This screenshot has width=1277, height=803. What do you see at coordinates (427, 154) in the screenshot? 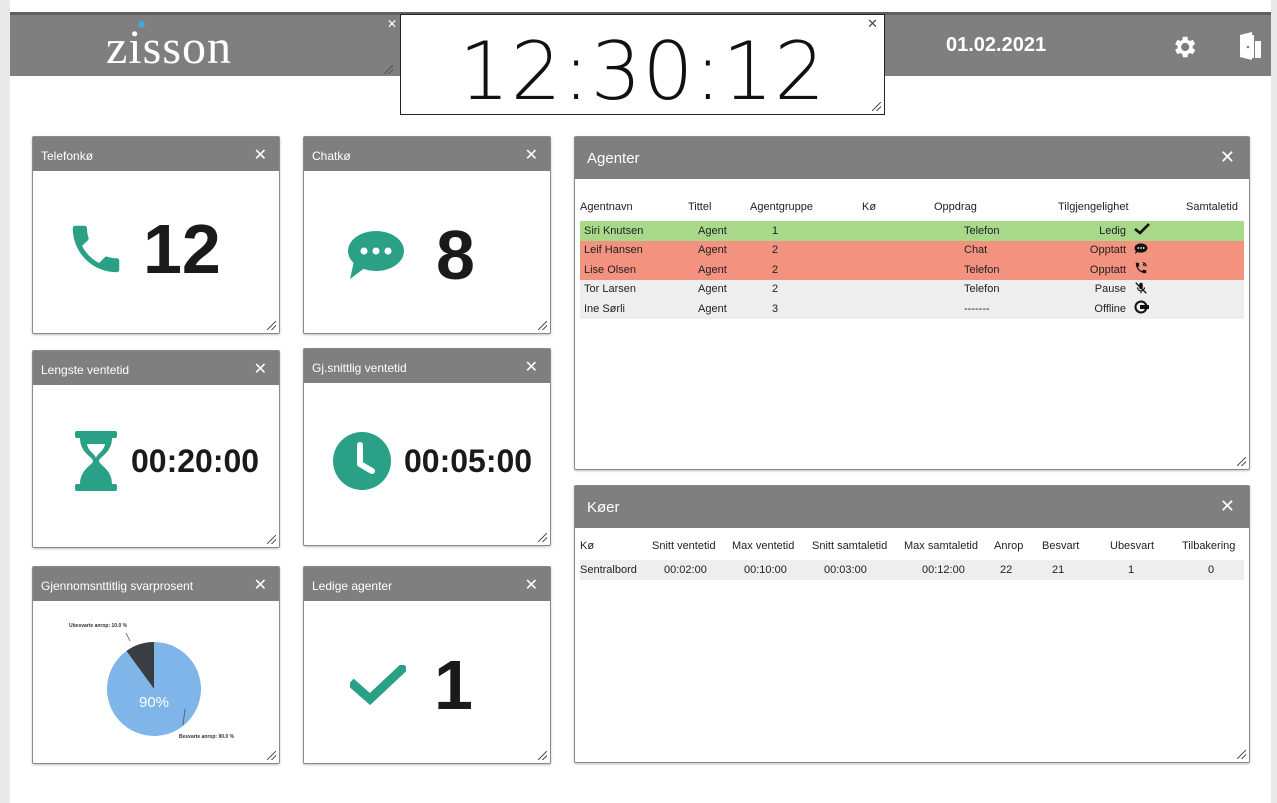
I see `chatko-header: Chatkø ✕` at bounding box center [427, 154].